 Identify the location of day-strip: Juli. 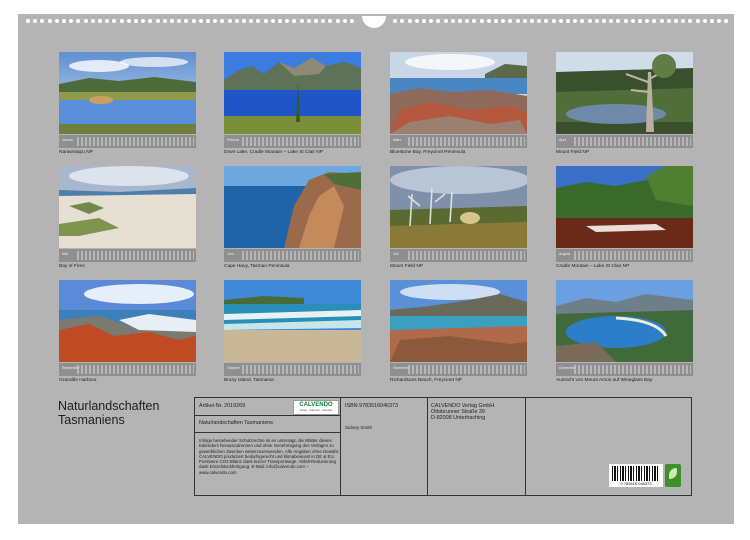
(458, 255).